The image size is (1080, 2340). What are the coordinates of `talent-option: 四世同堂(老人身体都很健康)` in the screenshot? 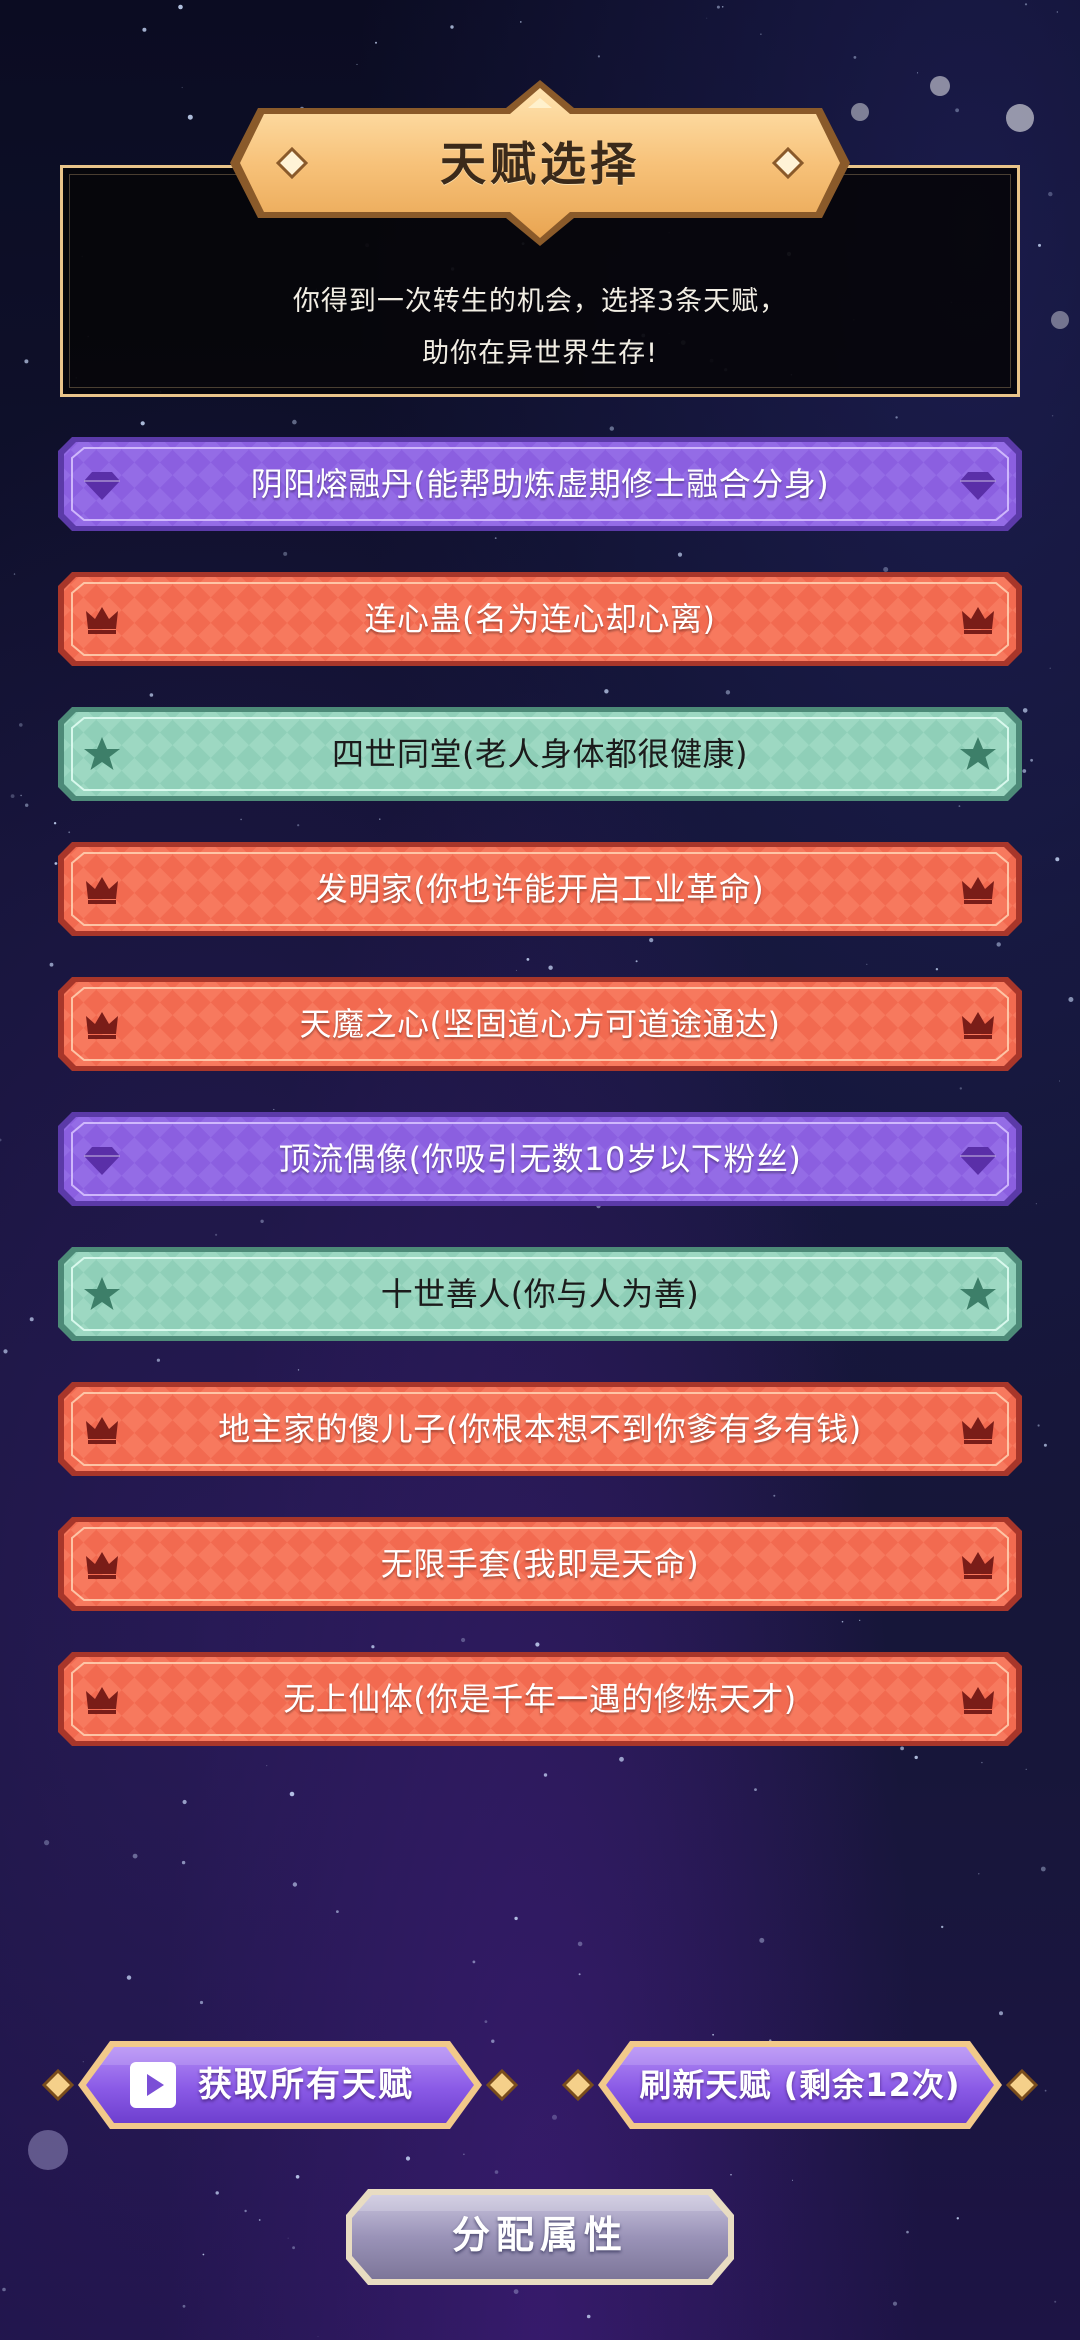 It's located at (540, 754).